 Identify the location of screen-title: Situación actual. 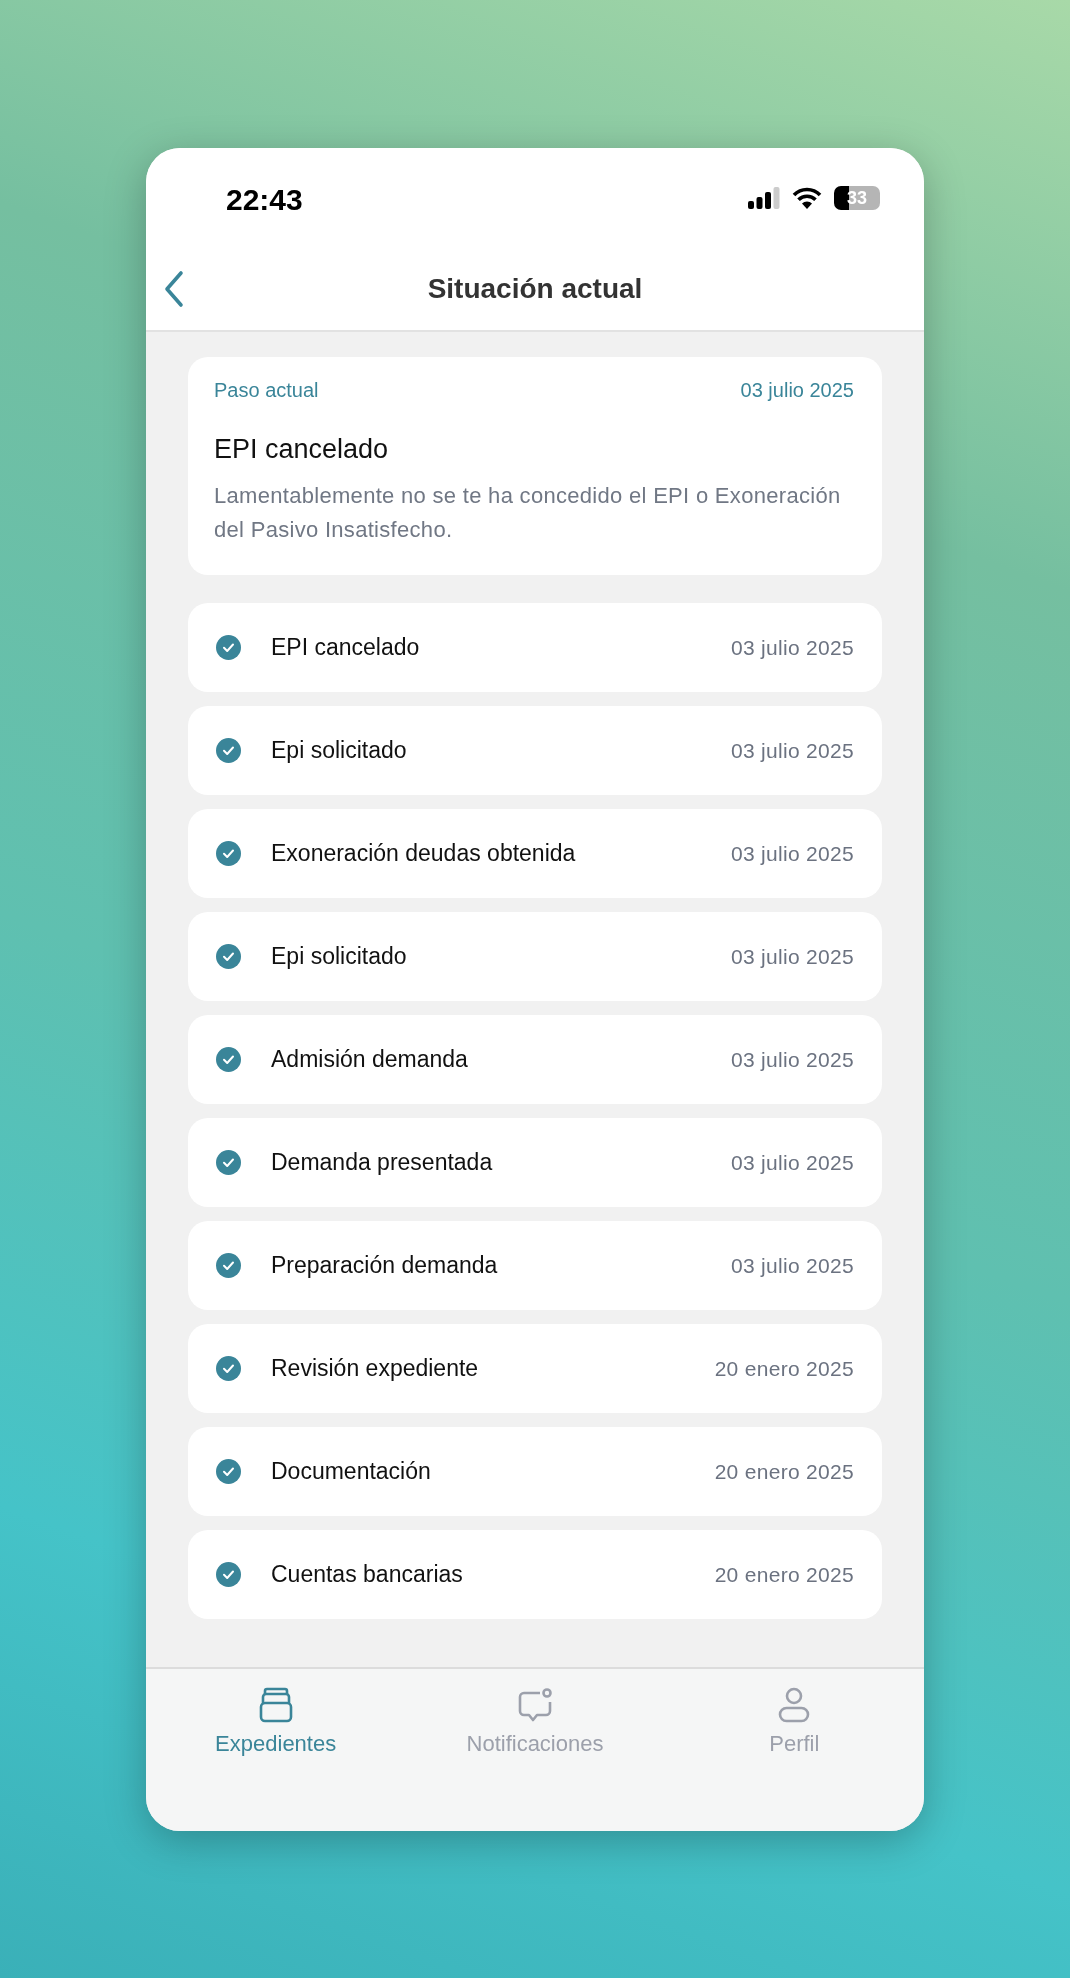
(535, 289).